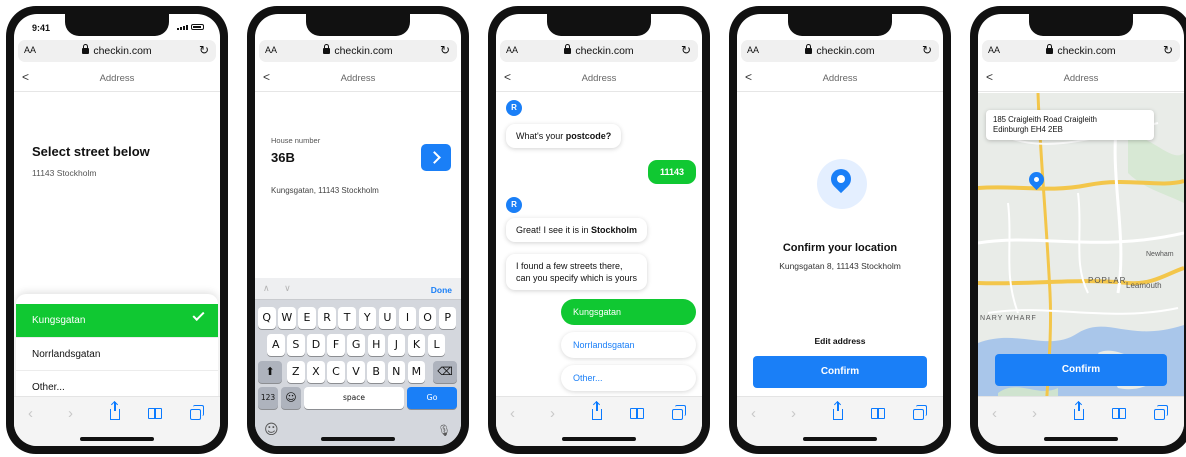  I want to click on key-f: F, so click(336, 345).